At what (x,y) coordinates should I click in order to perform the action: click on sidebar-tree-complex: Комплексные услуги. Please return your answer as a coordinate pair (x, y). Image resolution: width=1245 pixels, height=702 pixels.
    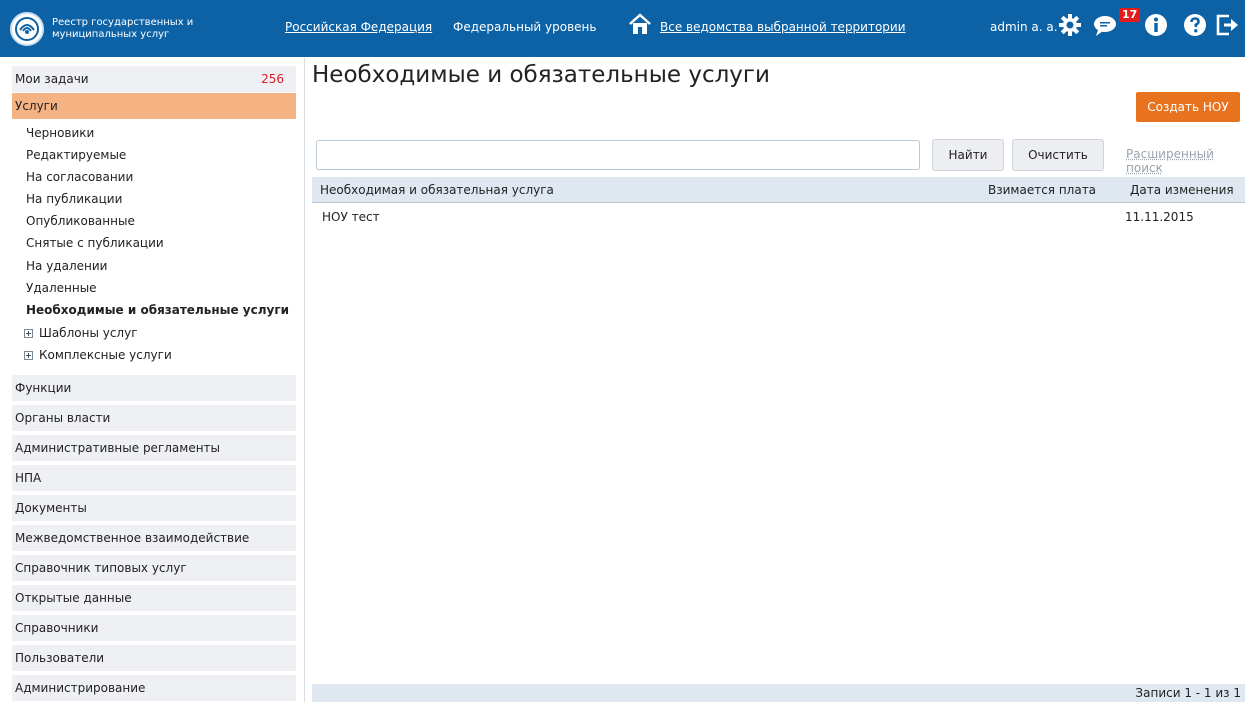
    Looking at the image, I should click on (98, 355).